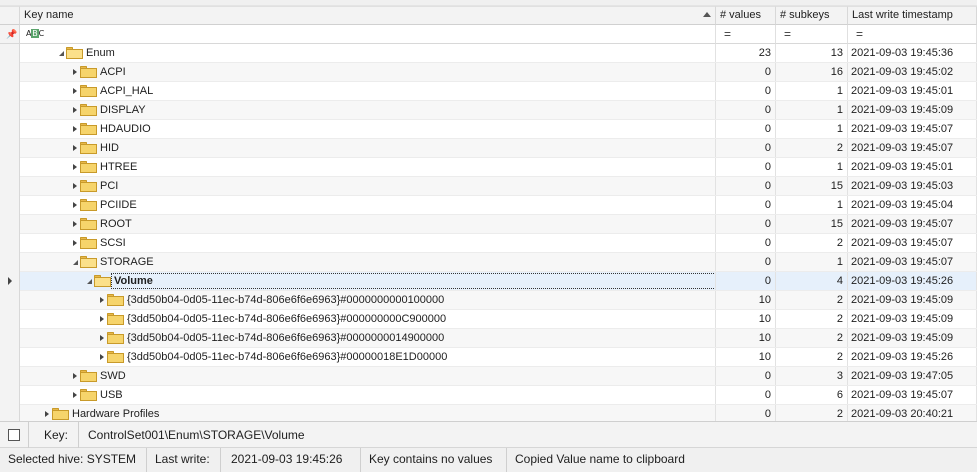  What do you see at coordinates (912, 413) in the screenshot?
I see `timestamp-cell: 2021-09-03 20:40:21` at bounding box center [912, 413].